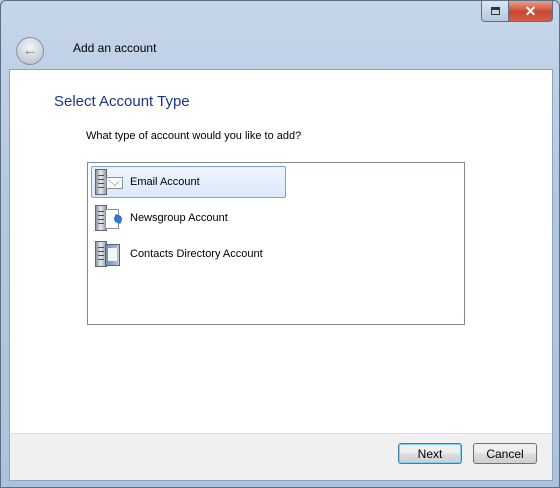 Image resolution: width=560 pixels, height=488 pixels. I want to click on page-heading: Select Account Type, so click(122, 101).